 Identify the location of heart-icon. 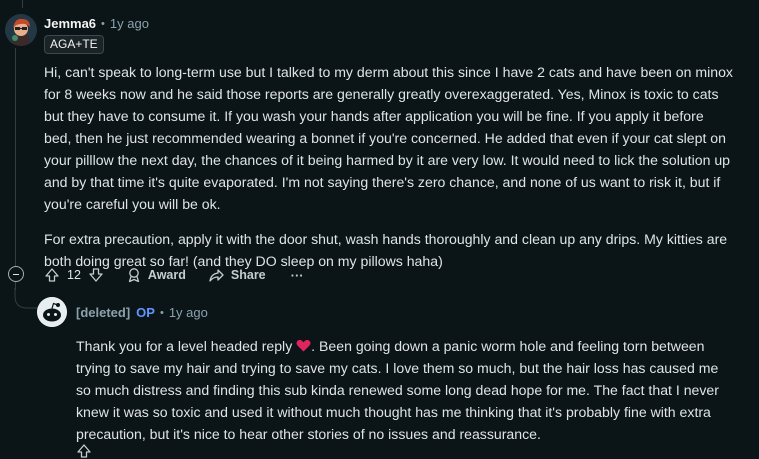
(303, 345).